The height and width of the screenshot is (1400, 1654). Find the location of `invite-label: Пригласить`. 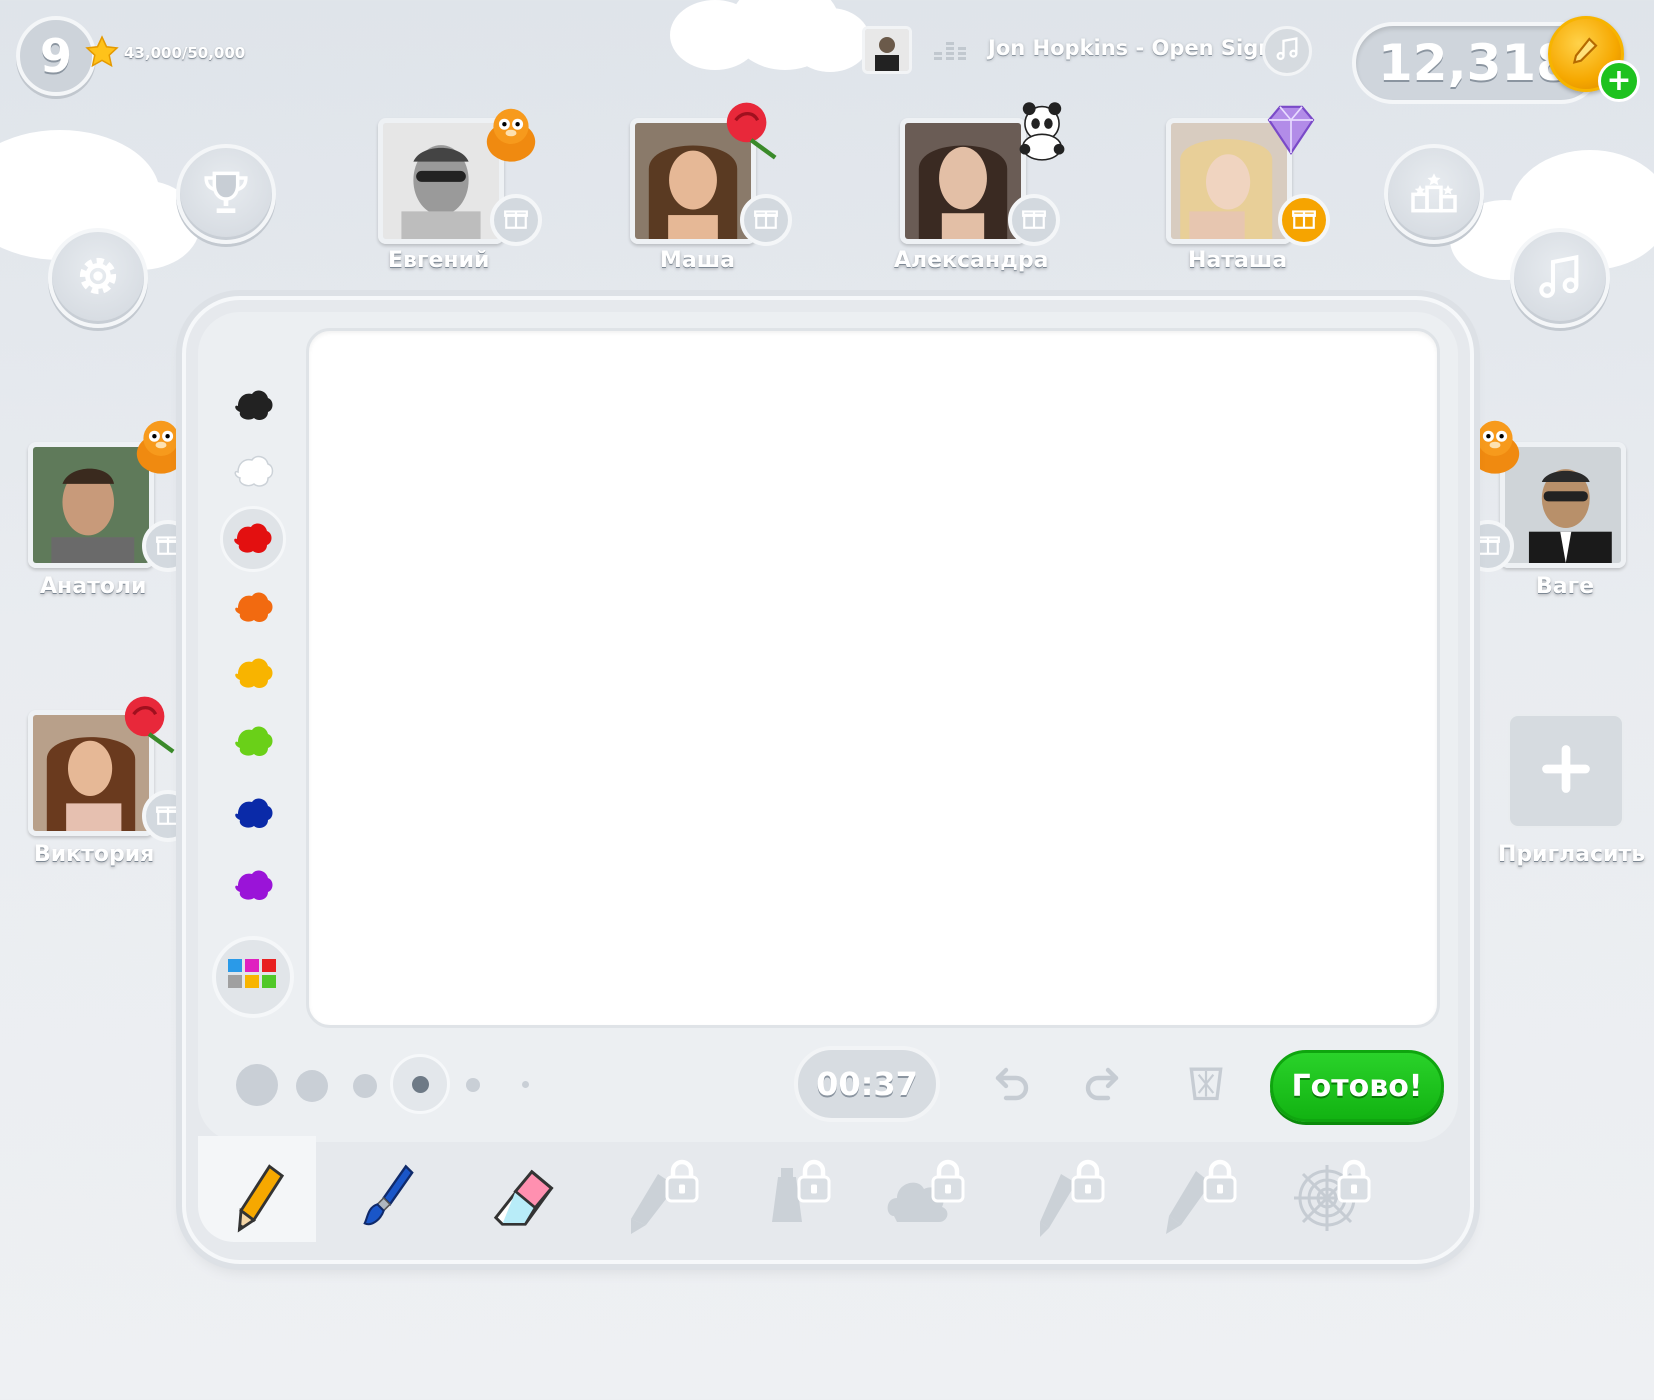

invite-label: Пригласить is located at coordinates (1571, 854).